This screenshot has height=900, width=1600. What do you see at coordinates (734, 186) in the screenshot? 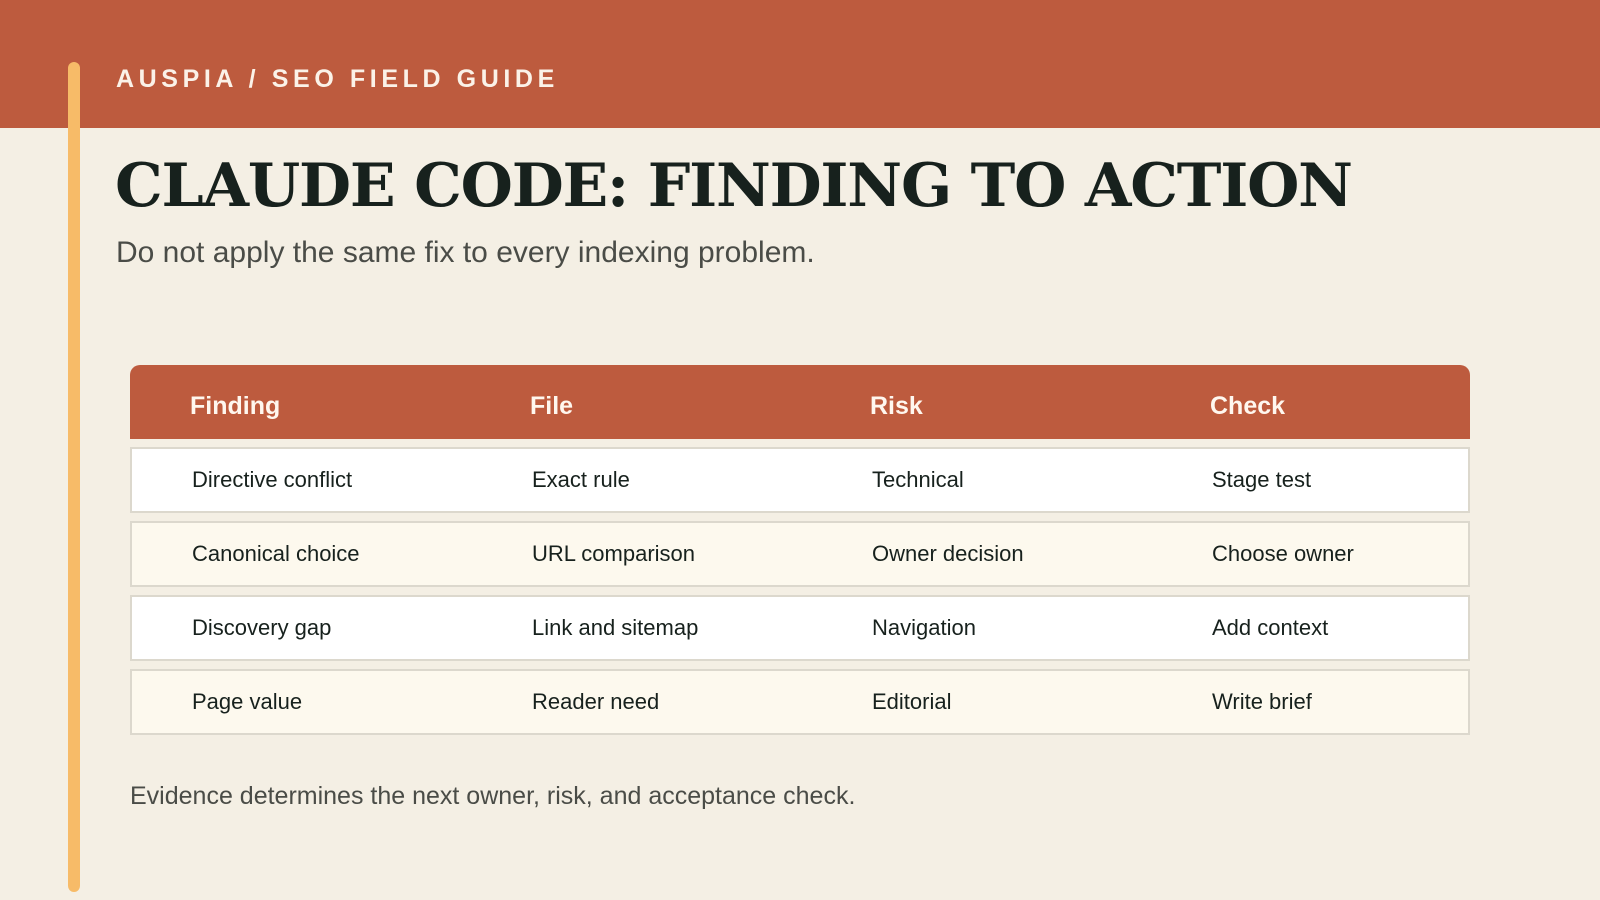
I see `page-title: CLAUDE CODE: FINDING TO ACTION` at bounding box center [734, 186].